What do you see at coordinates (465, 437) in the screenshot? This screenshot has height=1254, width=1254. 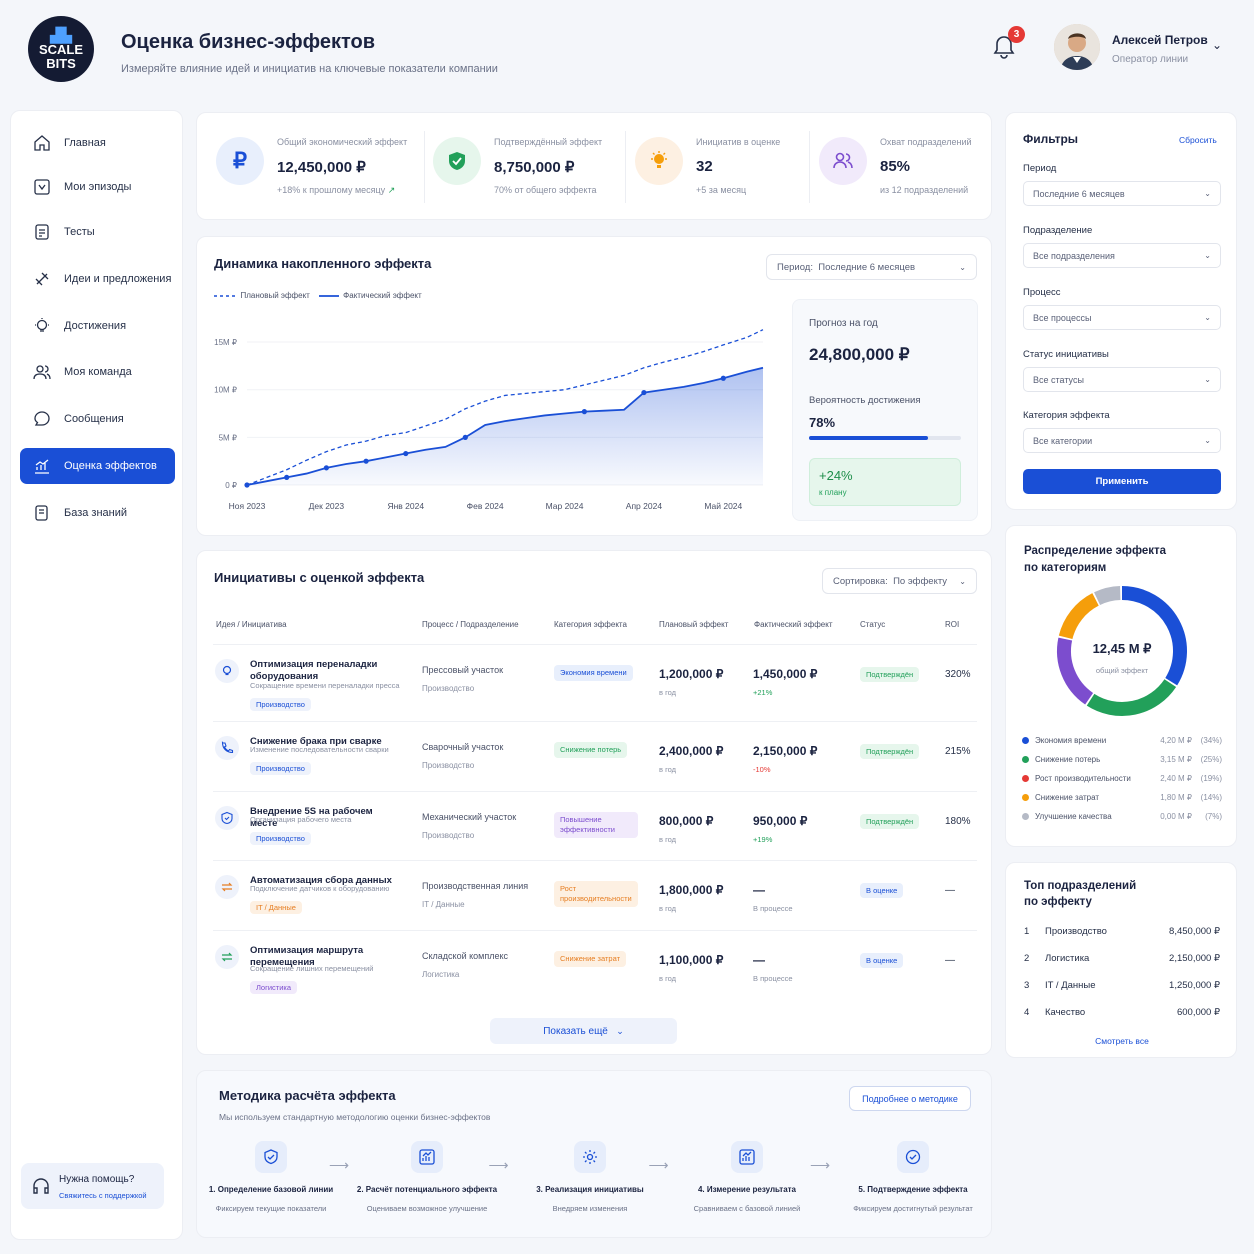 I see `fact-point` at bounding box center [465, 437].